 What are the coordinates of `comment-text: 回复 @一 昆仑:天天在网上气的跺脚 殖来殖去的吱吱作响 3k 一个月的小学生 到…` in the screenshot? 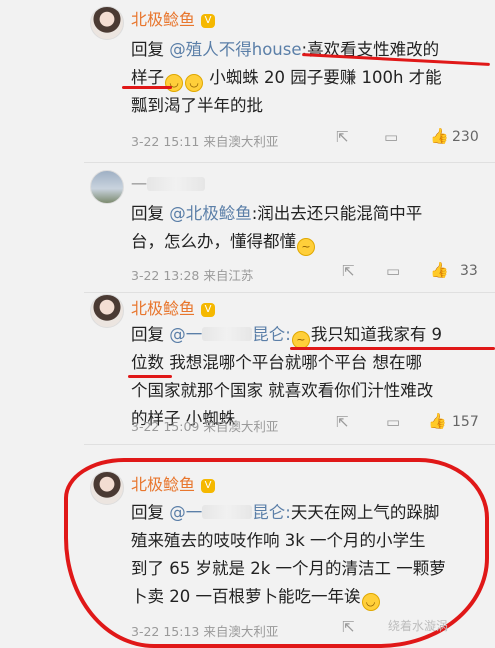 It's located at (306, 555).